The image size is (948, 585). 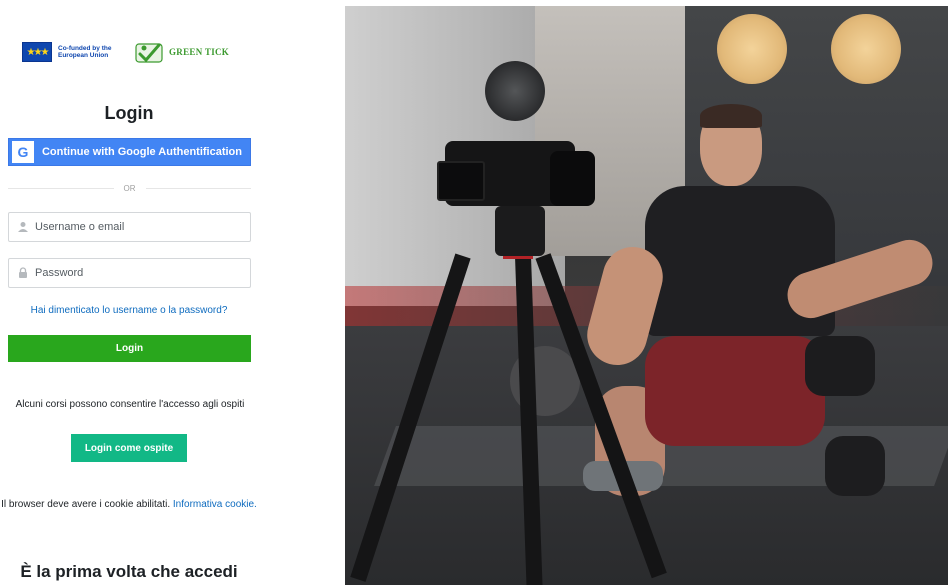 I want to click on password-input, so click(x=142, y=273).